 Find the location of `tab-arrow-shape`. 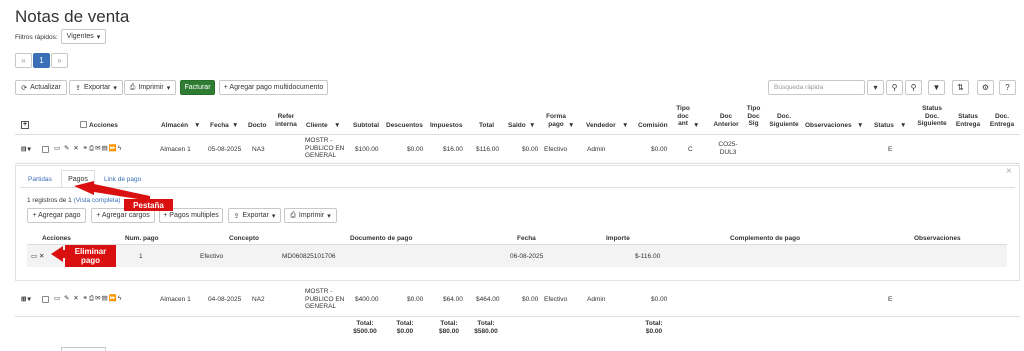

tab-arrow-shape is located at coordinates (112, 191).